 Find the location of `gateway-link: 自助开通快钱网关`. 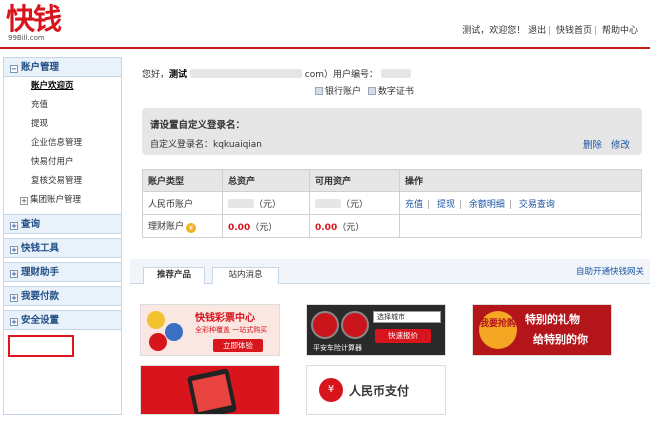

gateway-link: 自助开通快钱网关 is located at coordinates (610, 271).